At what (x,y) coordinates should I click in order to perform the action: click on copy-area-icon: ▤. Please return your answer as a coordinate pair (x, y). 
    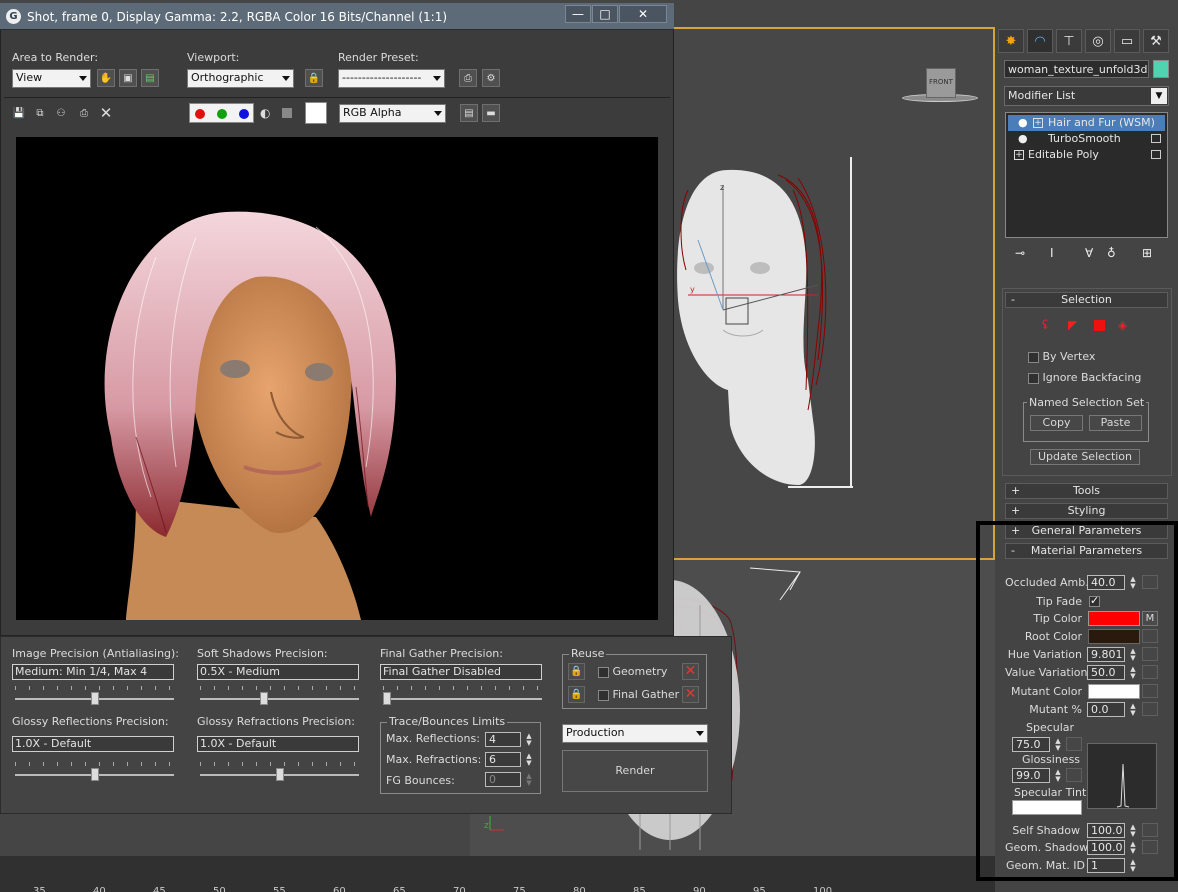
    Looking at the image, I should click on (150, 78).